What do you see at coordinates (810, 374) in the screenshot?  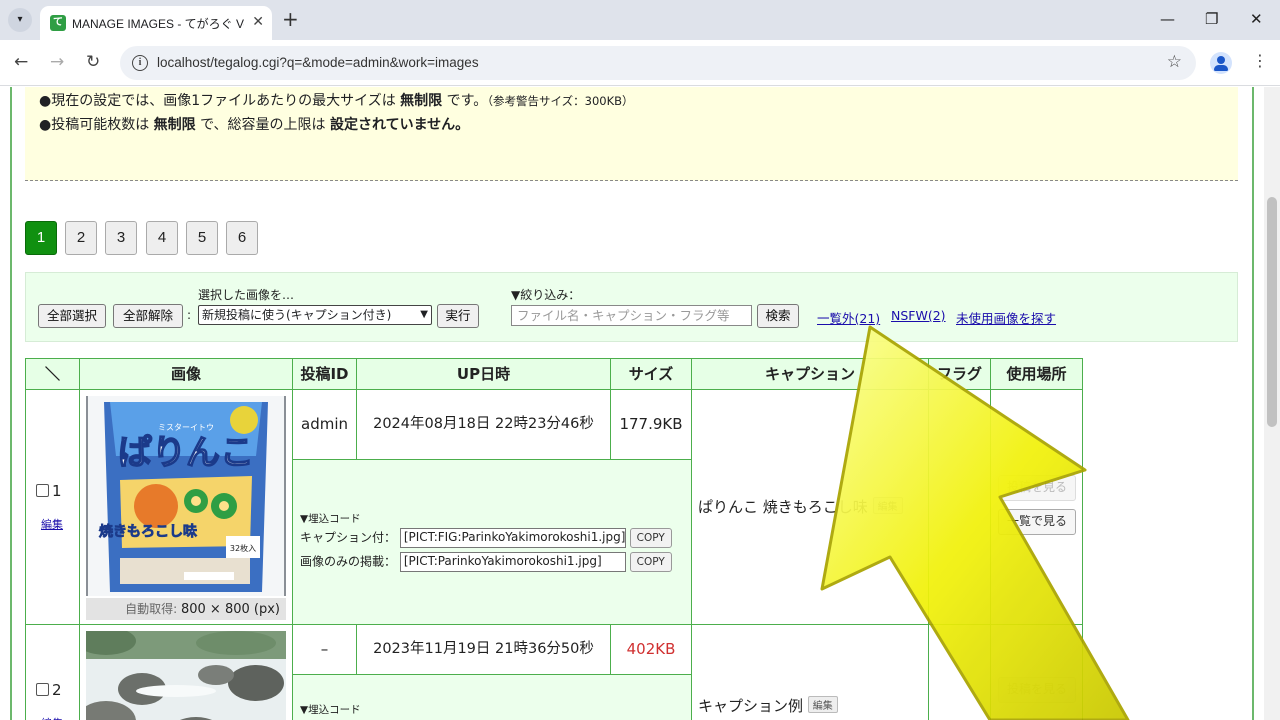 I see `header-caption: キャプション` at bounding box center [810, 374].